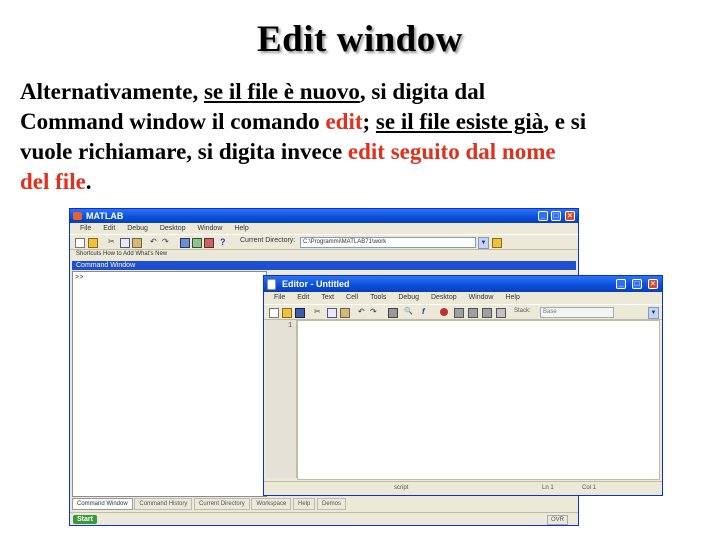  Describe the element at coordinates (393, 313) in the screenshot. I see `print-icon` at that location.